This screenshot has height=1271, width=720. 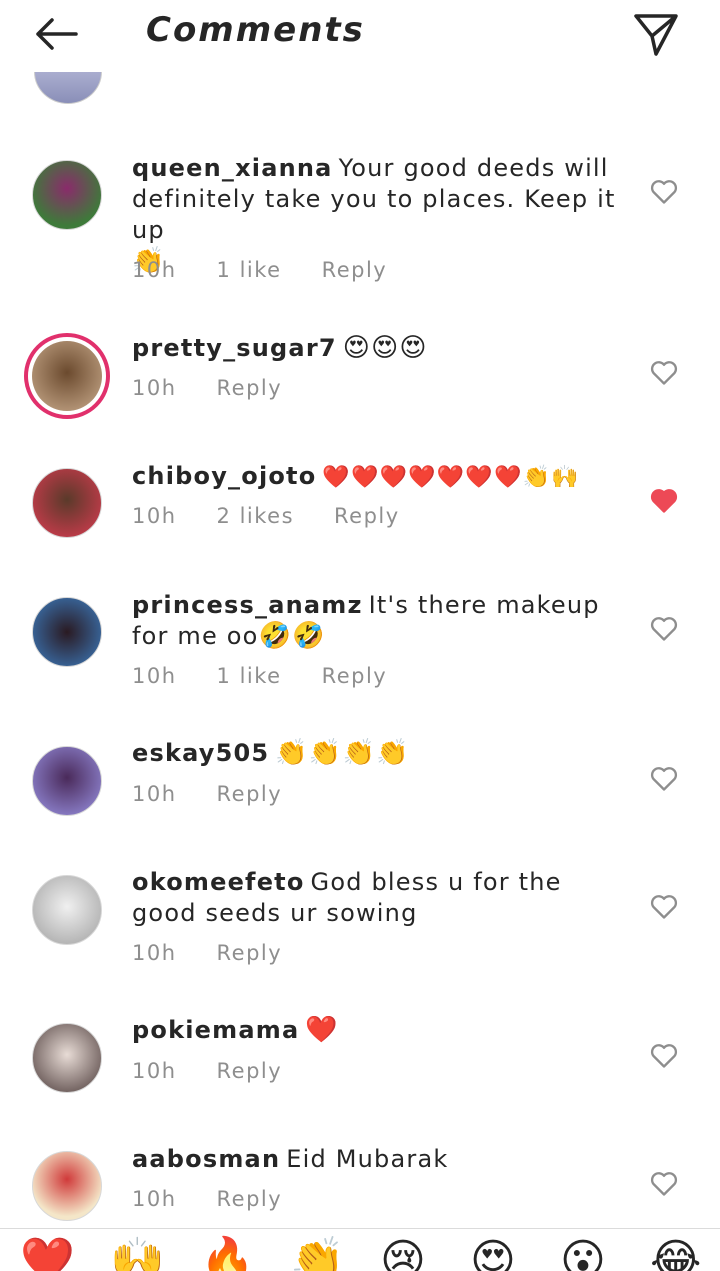 What do you see at coordinates (47, 1255) in the screenshot?
I see `reaction-heart: ❤️` at bounding box center [47, 1255].